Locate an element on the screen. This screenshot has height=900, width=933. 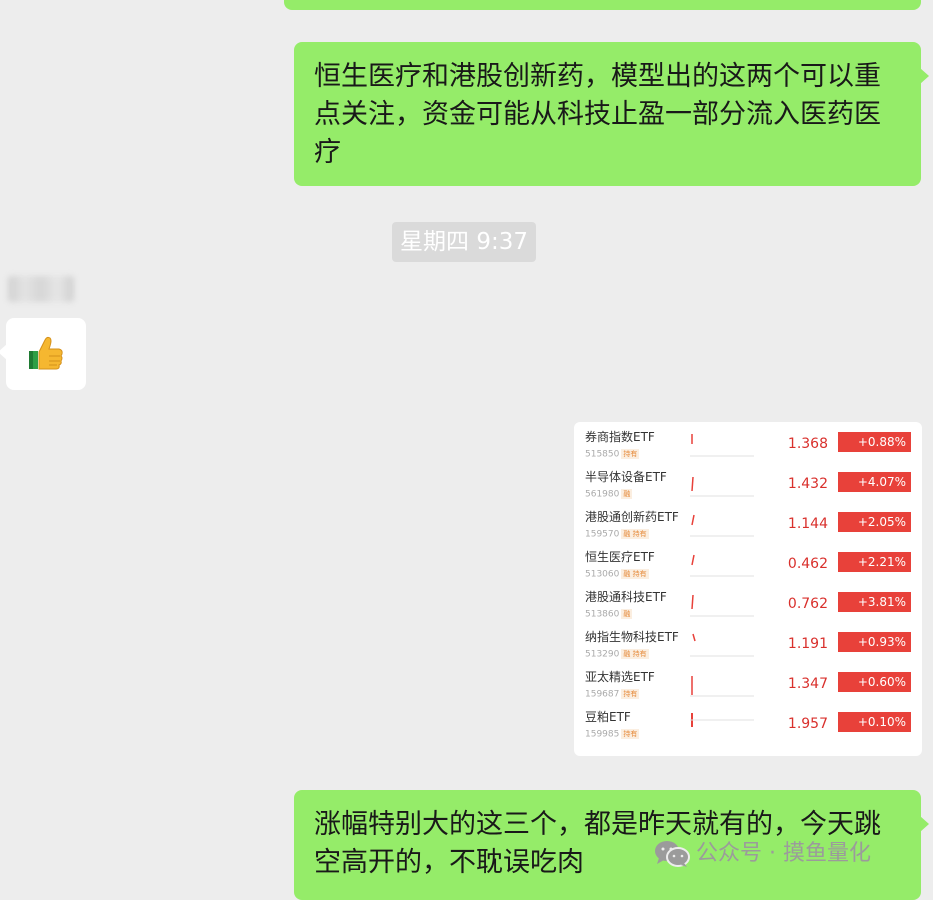
etf-name: 恒生医疗ETF is located at coordinates (620, 557).